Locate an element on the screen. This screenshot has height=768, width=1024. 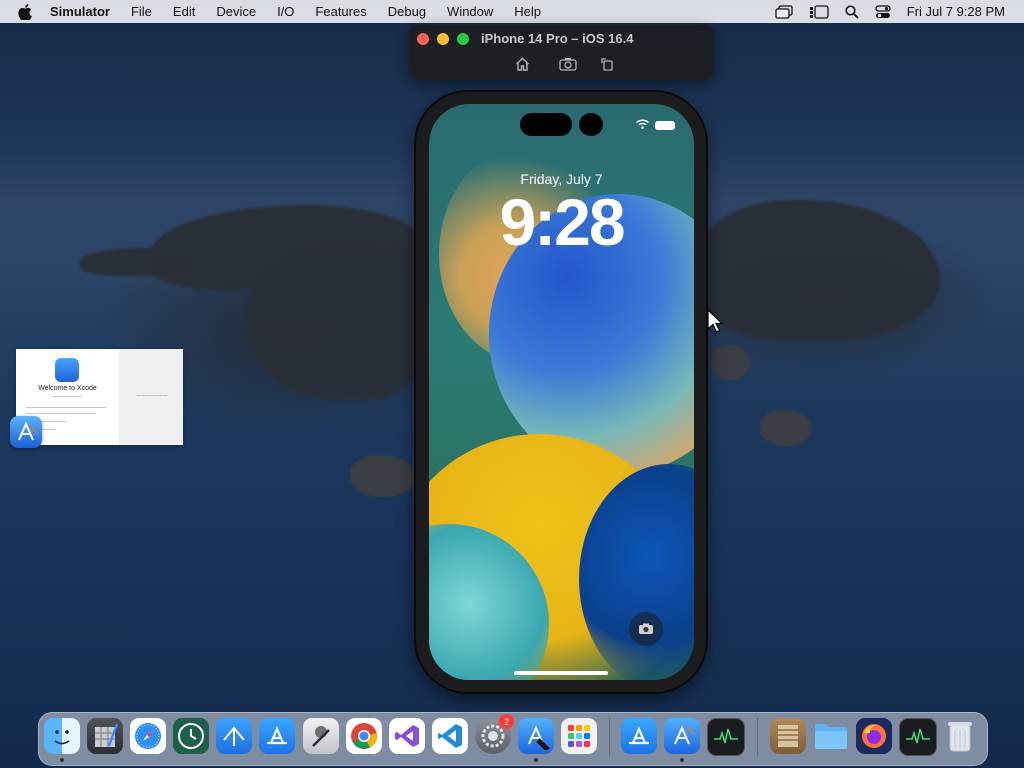
apple-icon is located at coordinates (25, 11).